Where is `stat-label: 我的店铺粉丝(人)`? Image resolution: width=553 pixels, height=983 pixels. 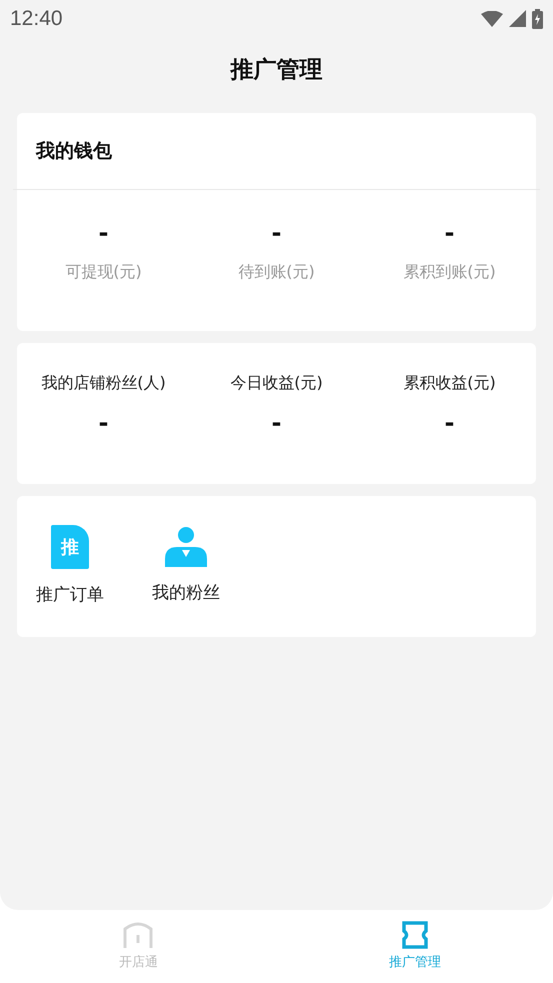 stat-label: 我的店铺粉丝(人) is located at coordinates (103, 383).